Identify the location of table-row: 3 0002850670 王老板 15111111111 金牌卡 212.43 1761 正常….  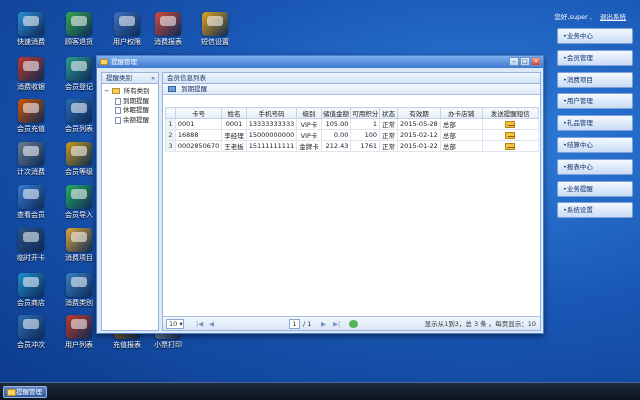
(352, 146).